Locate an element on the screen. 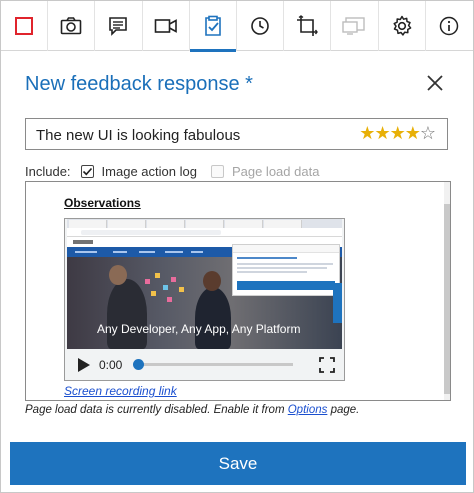  timeline-button is located at coordinates (261, 26).